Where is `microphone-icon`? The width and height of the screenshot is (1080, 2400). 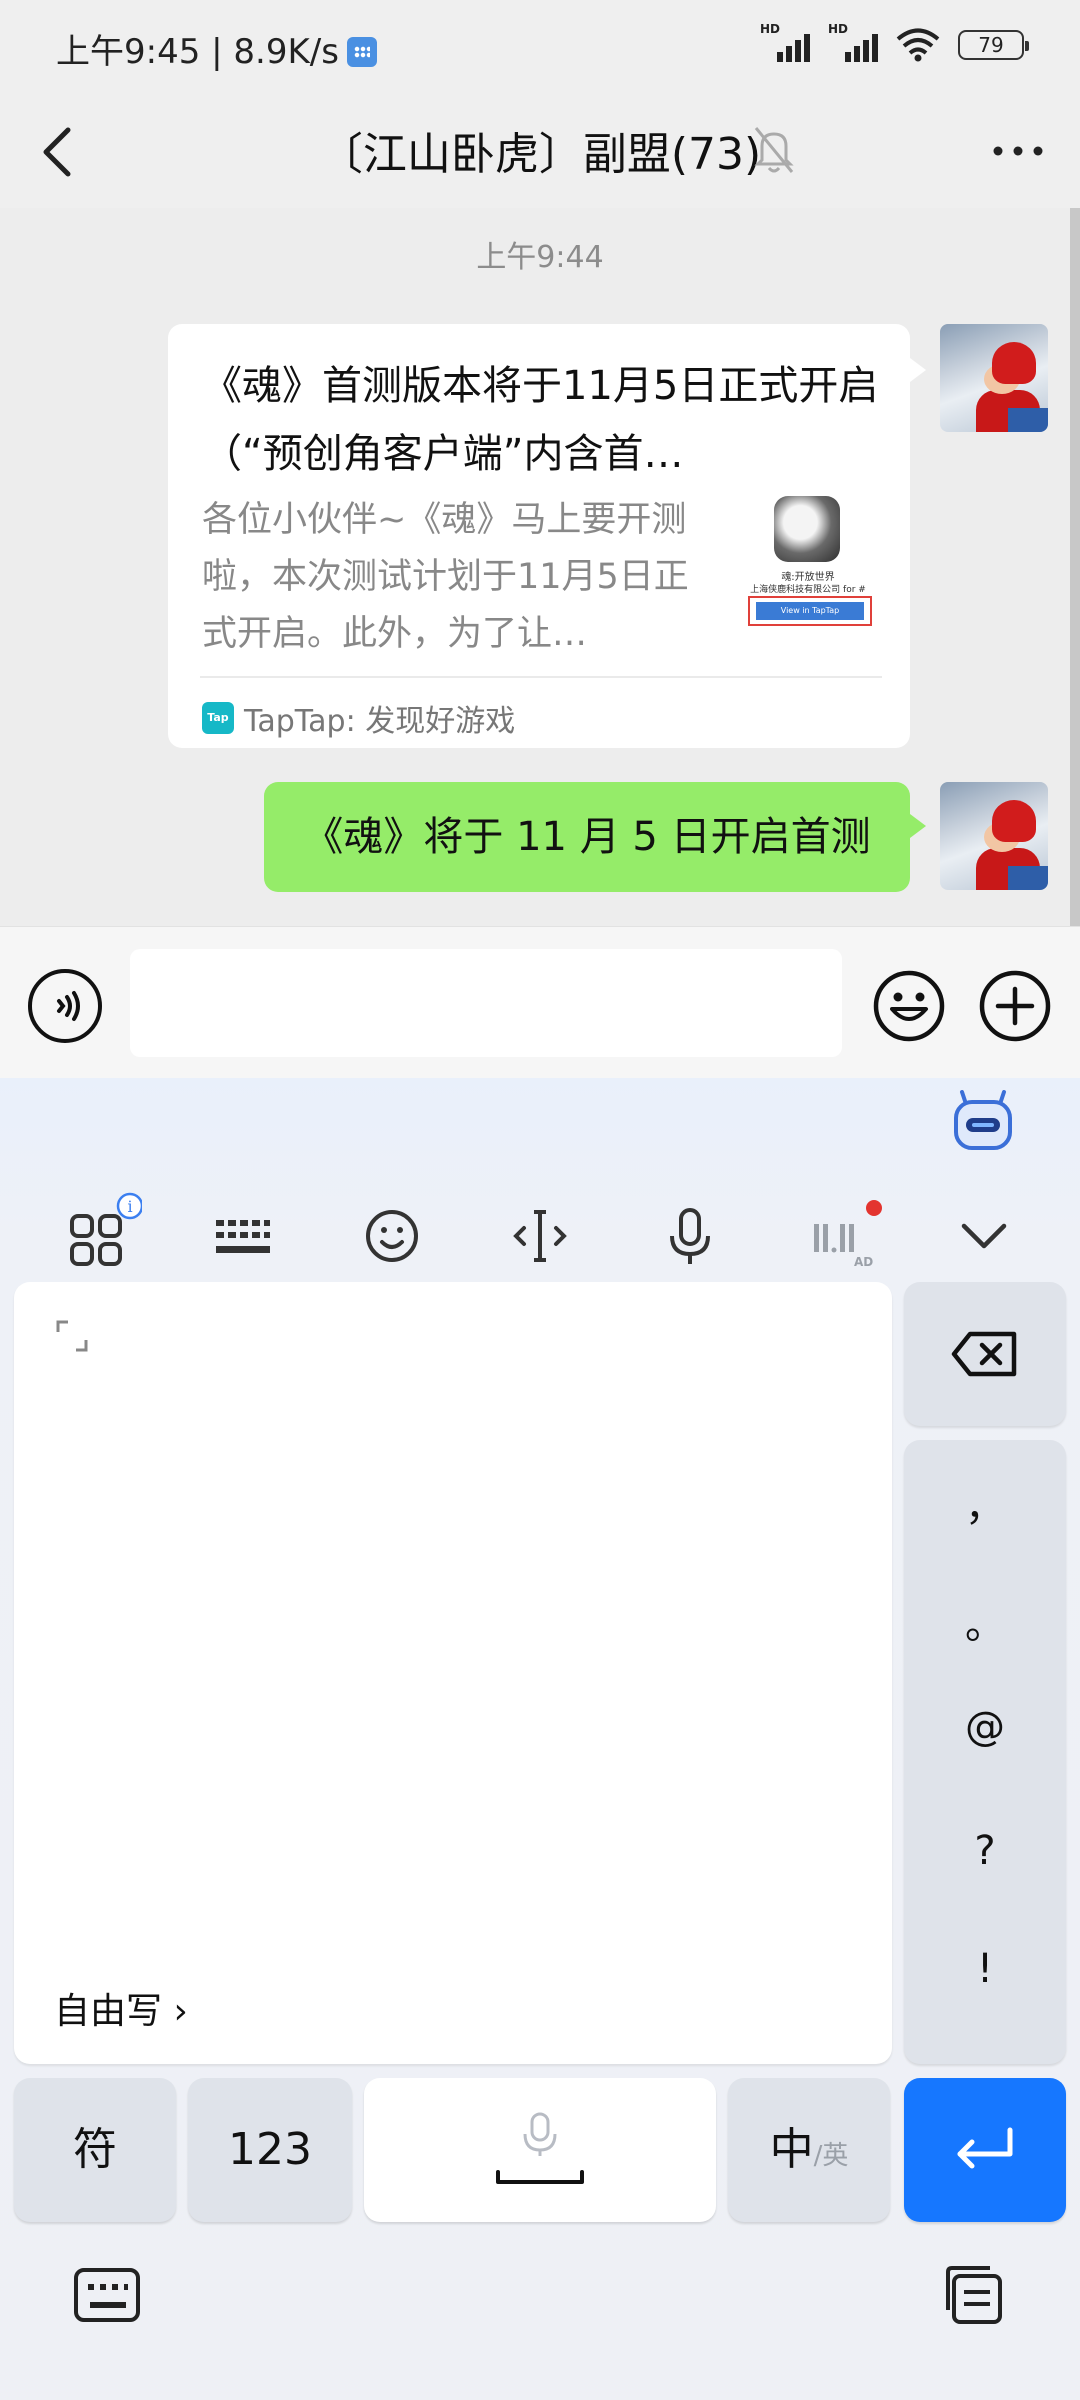 microphone-icon is located at coordinates (690, 1236).